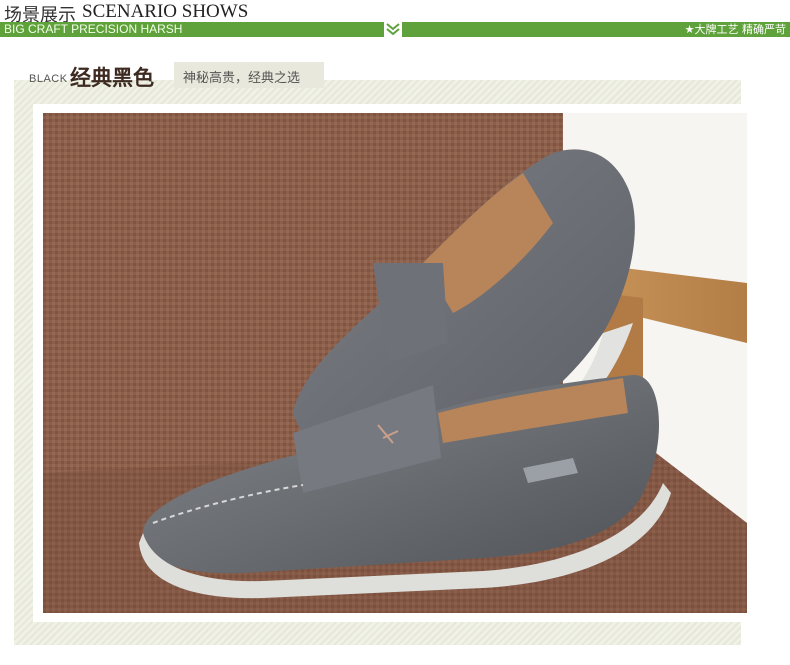 Image resolution: width=790 pixels, height=665 pixels. I want to click on section-title-row: 场景展示 SCENARIO SHOWS, so click(395, 13).